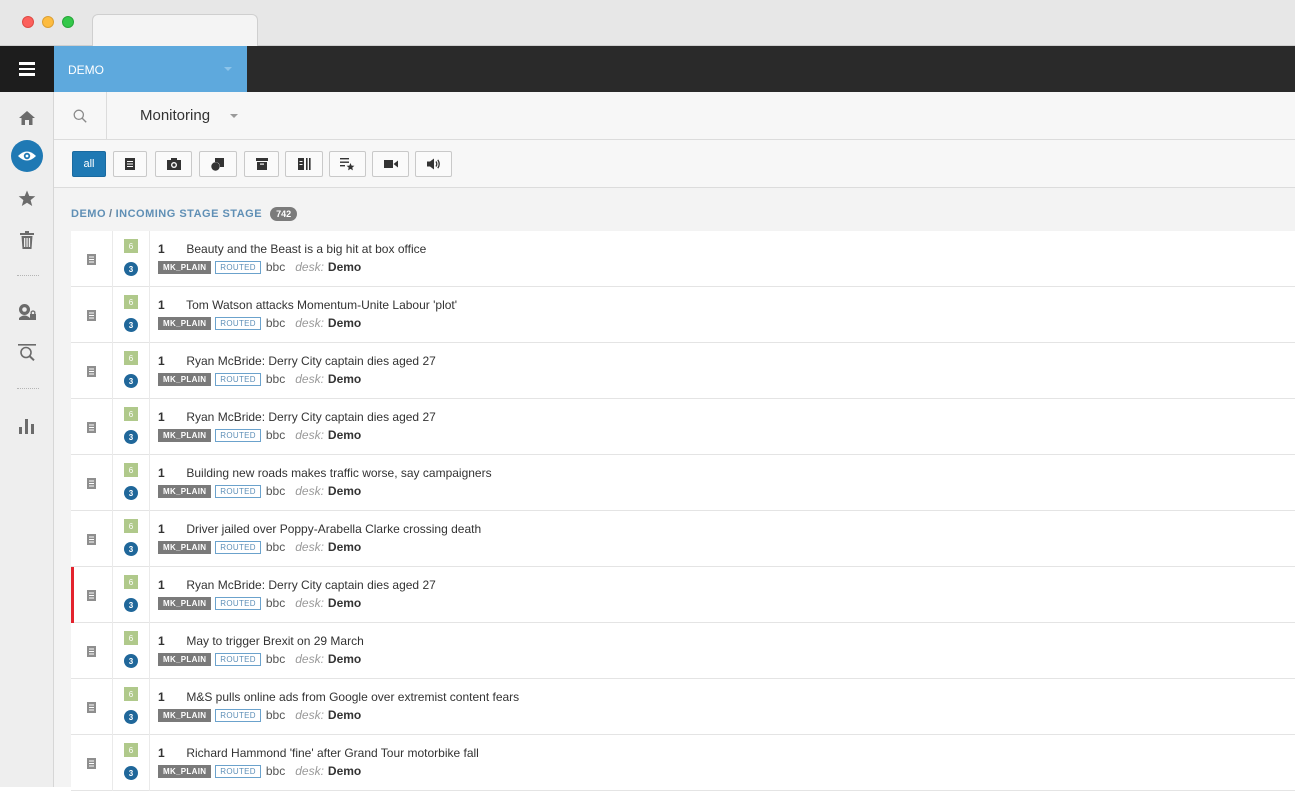 The image size is (1295, 791). Describe the element at coordinates (68, 22) in the screenshot. I see `window-maximize-button` at that location.